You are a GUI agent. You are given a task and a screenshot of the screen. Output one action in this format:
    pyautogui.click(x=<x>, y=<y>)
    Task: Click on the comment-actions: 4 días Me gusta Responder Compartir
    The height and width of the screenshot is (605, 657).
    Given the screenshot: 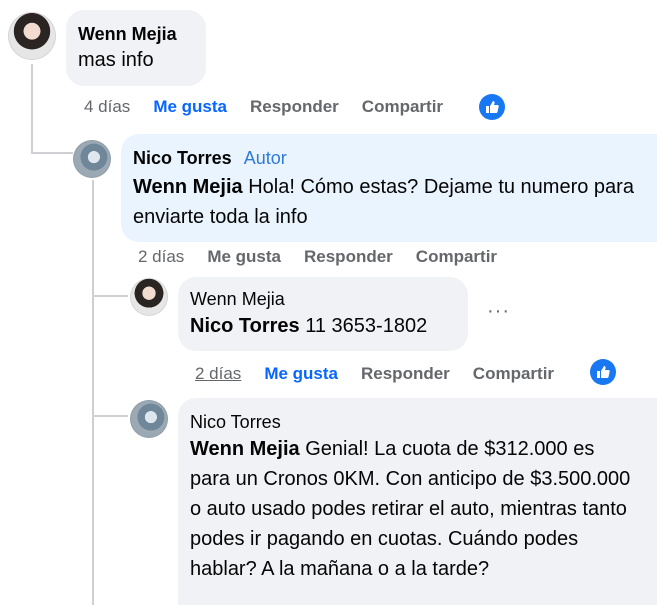 What is the action you would take?
    pyautogui.click(x=275, y=107)
    